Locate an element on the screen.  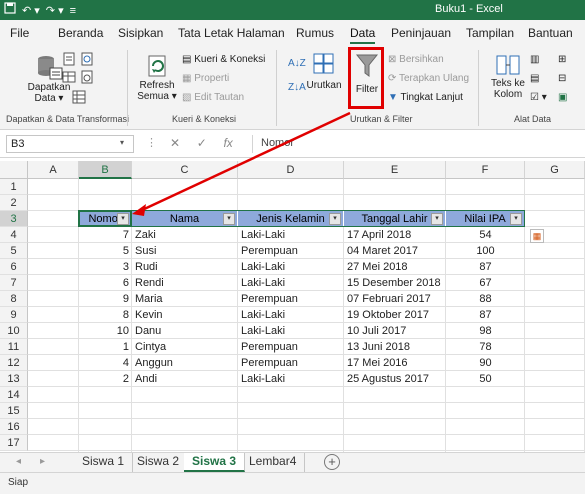
table-cell: 2 is located at coordinates (105, 379).